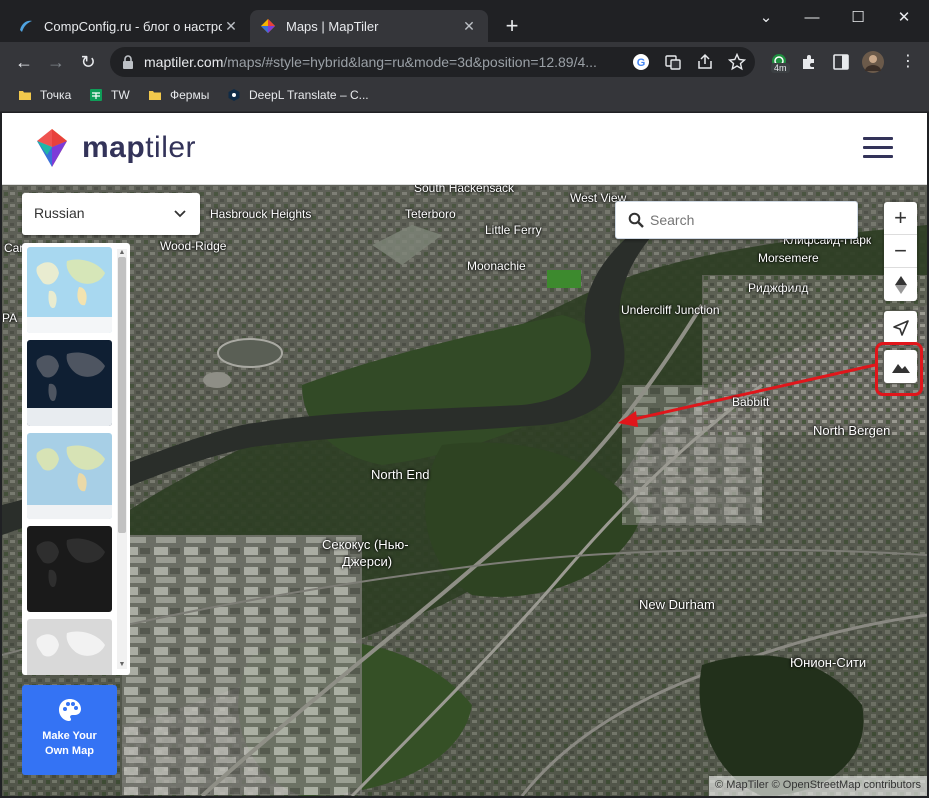 This screenshot has height=798, width=929. What do you see at coordinates (367, 561) in the screenshot?
I see `map-label: Джерси)` at bounding box center [367, 561].